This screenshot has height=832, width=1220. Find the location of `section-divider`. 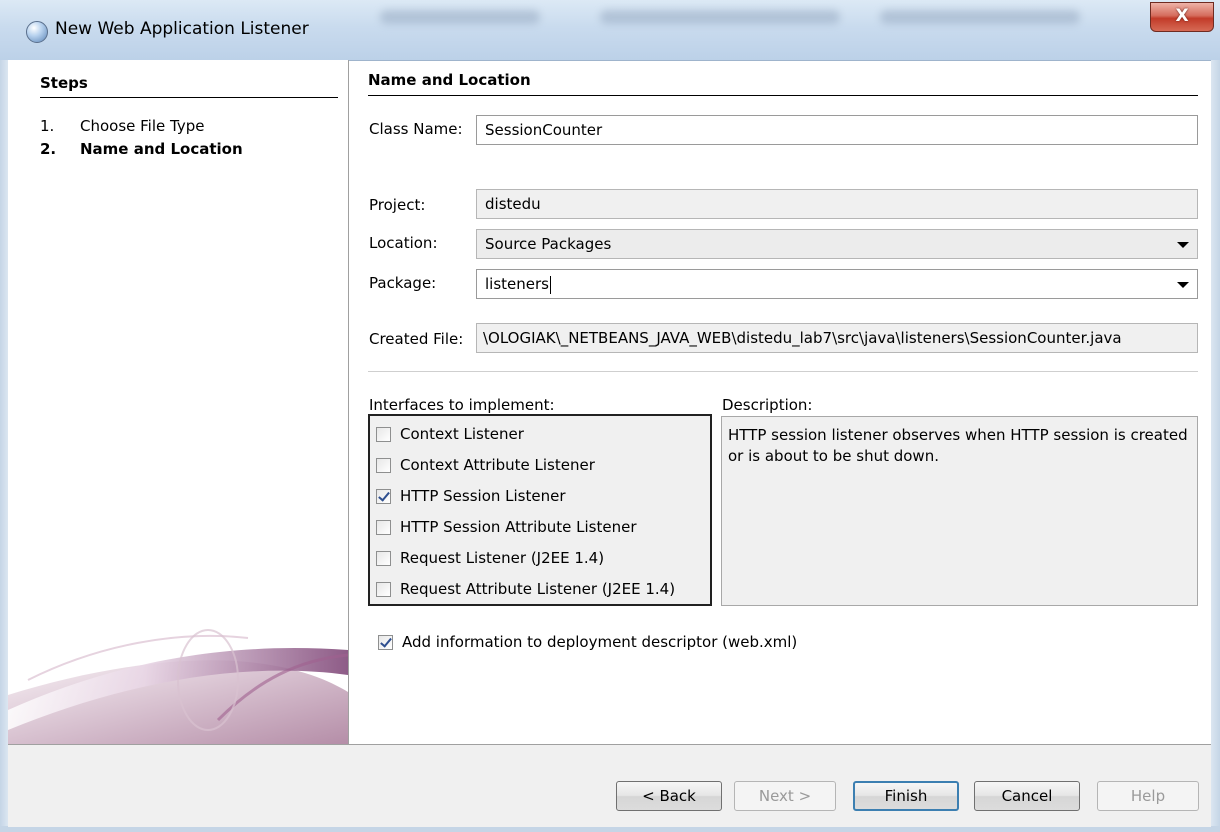

section-divider is located at coordinates (783, 95).